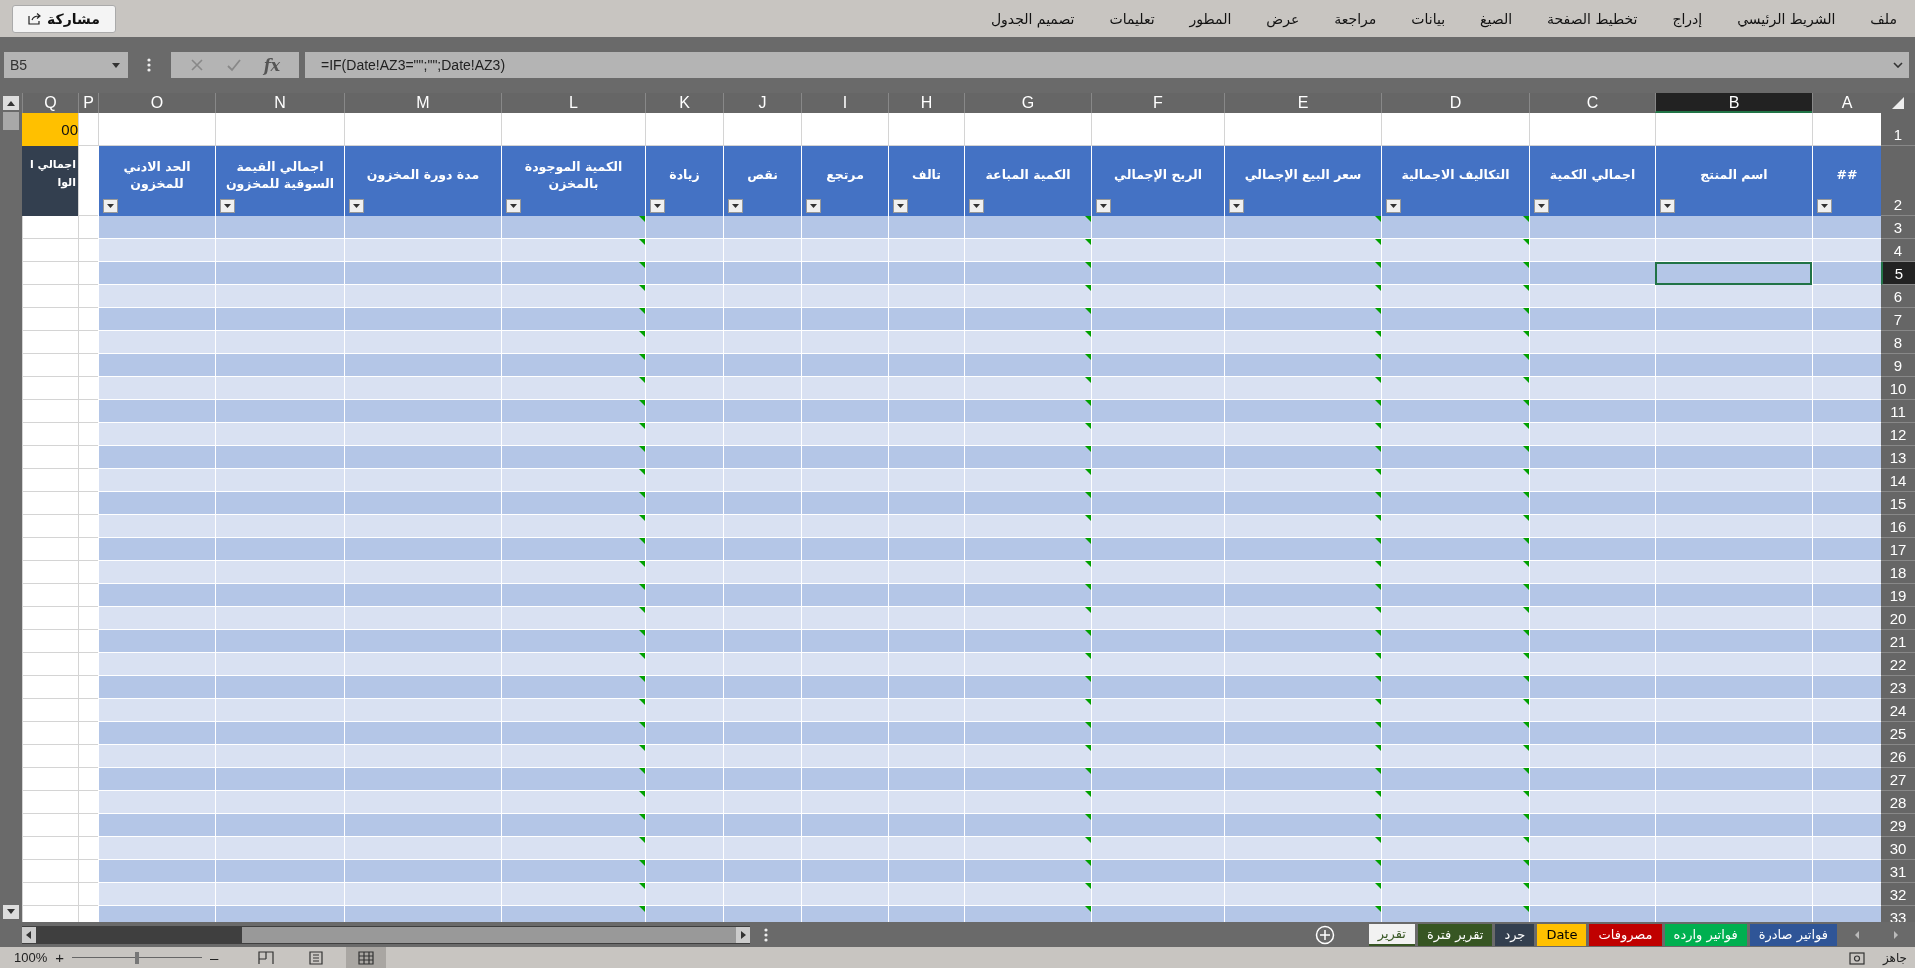 The height and width of the screenshot is (968, 1915). What do you see at coordinates (1898, 825) in the screenshot?
I see `row-number: 29` at bounding box center [1898, 825].